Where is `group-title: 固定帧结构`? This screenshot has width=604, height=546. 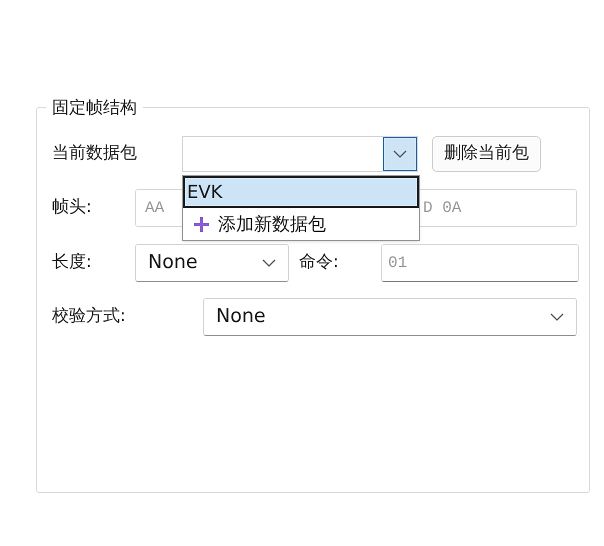 group-title: 固定帧结构 is located at coordinates (94, 108).